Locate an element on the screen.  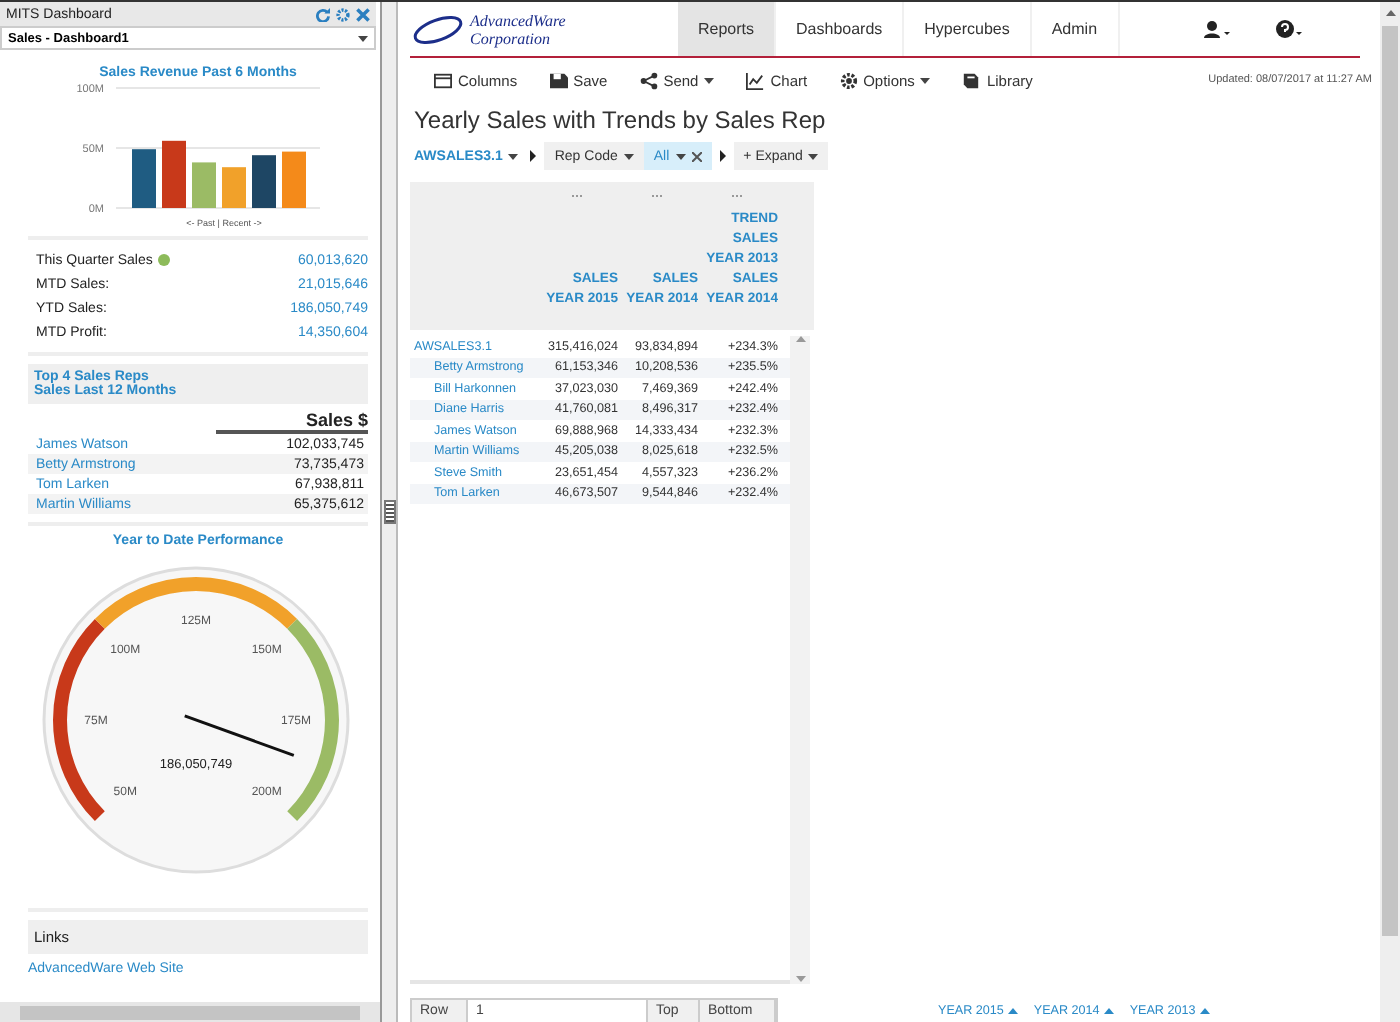
save-icon is located at coordinates (558, 80).